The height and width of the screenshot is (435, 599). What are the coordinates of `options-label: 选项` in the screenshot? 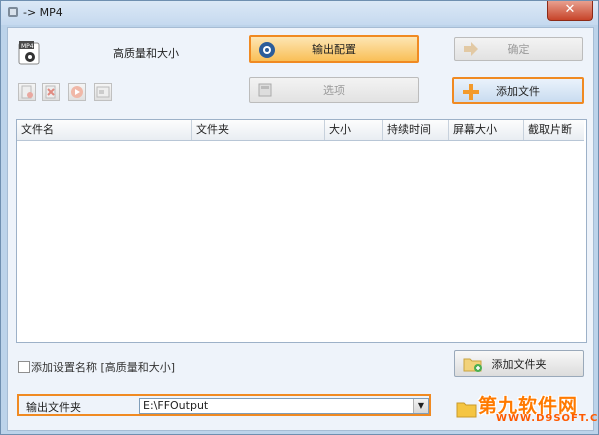 It's located at (334, 90).